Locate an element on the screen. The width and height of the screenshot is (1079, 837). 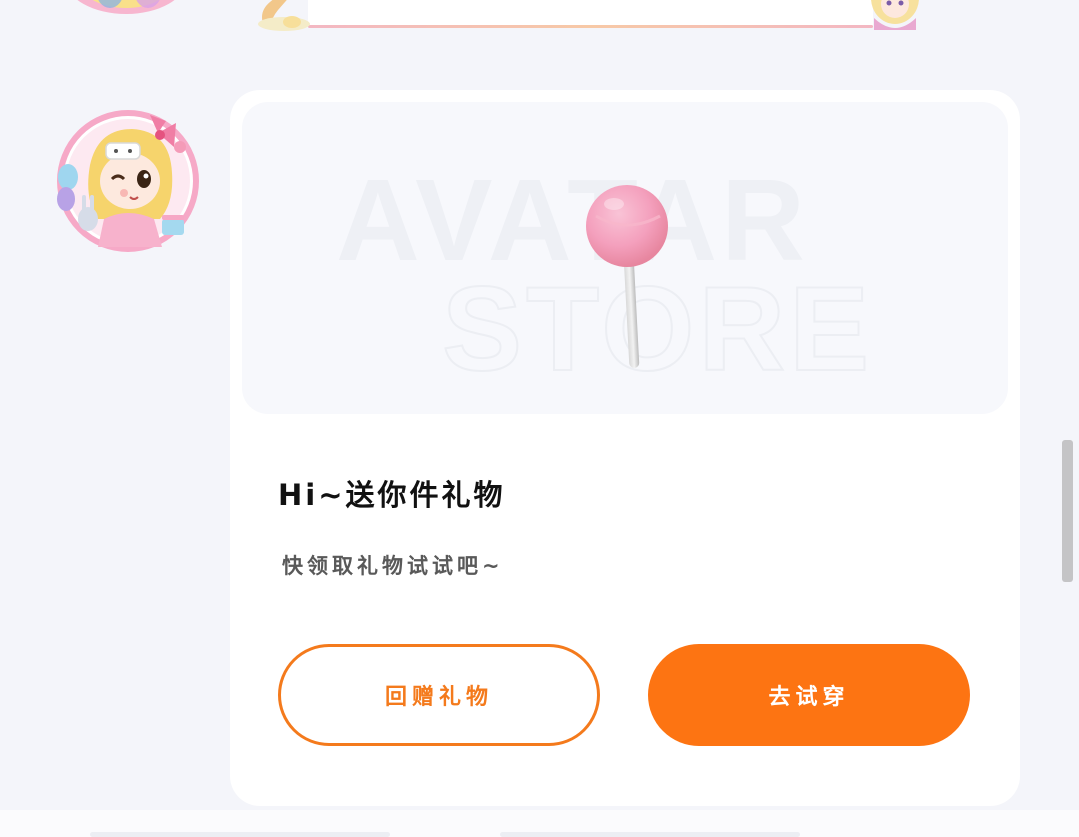
scrollbar-thumb is located at coordinates (1067, 511).